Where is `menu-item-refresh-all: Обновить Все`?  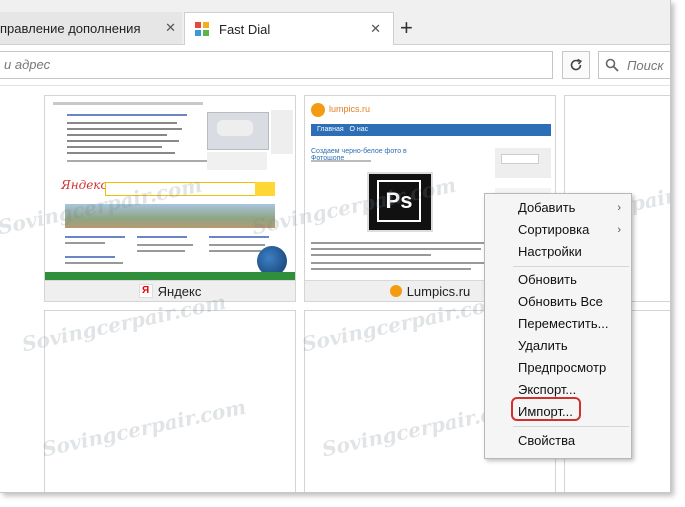
menu-item-refresh-all: Обновить Все is located at coordinates (558, 302).